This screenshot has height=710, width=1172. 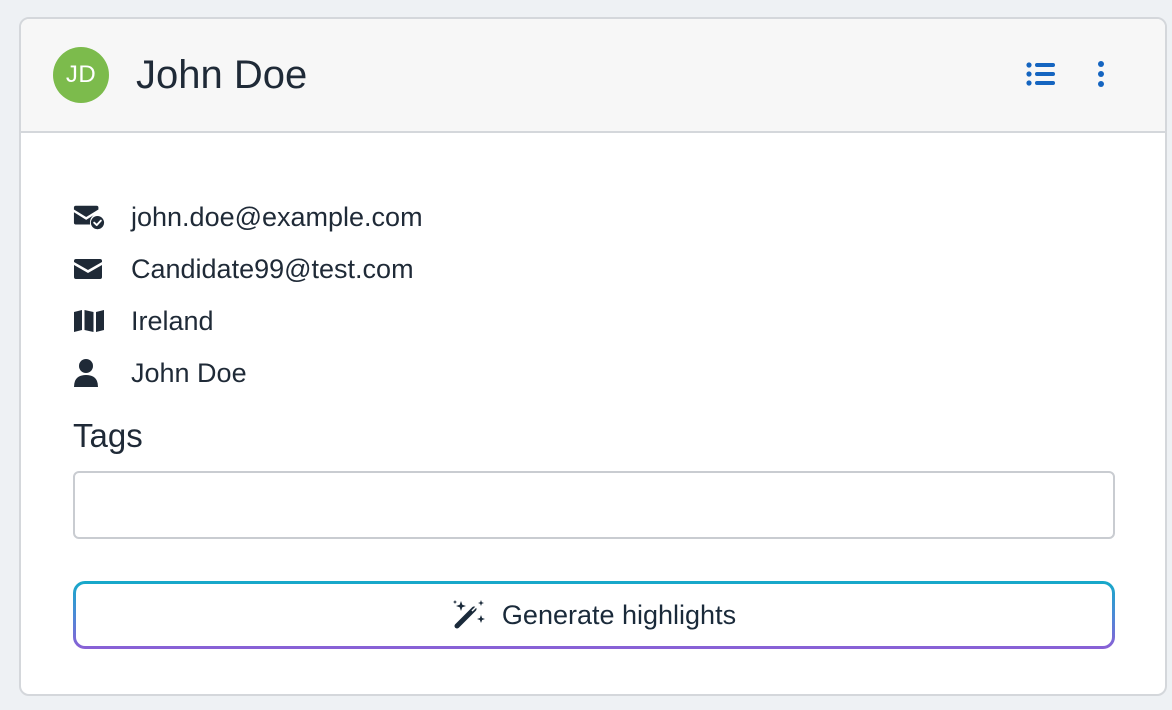 What do you see at coordinates (172, 320) in the screenshot?
I see `contact-item-text: Ireland` at bounding box center [172, 320].